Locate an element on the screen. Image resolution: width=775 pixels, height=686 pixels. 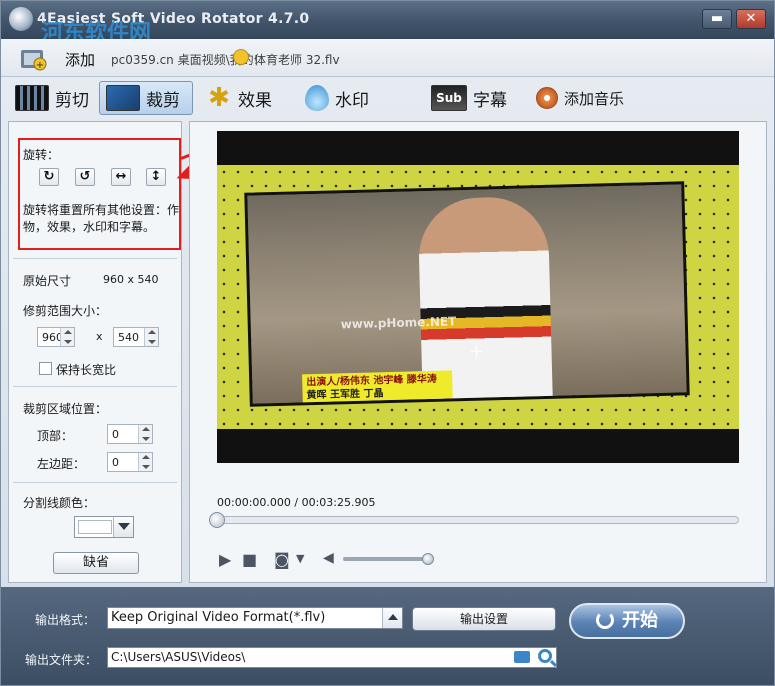
top-offset-value: 0 is located at coordinates (115, 434).